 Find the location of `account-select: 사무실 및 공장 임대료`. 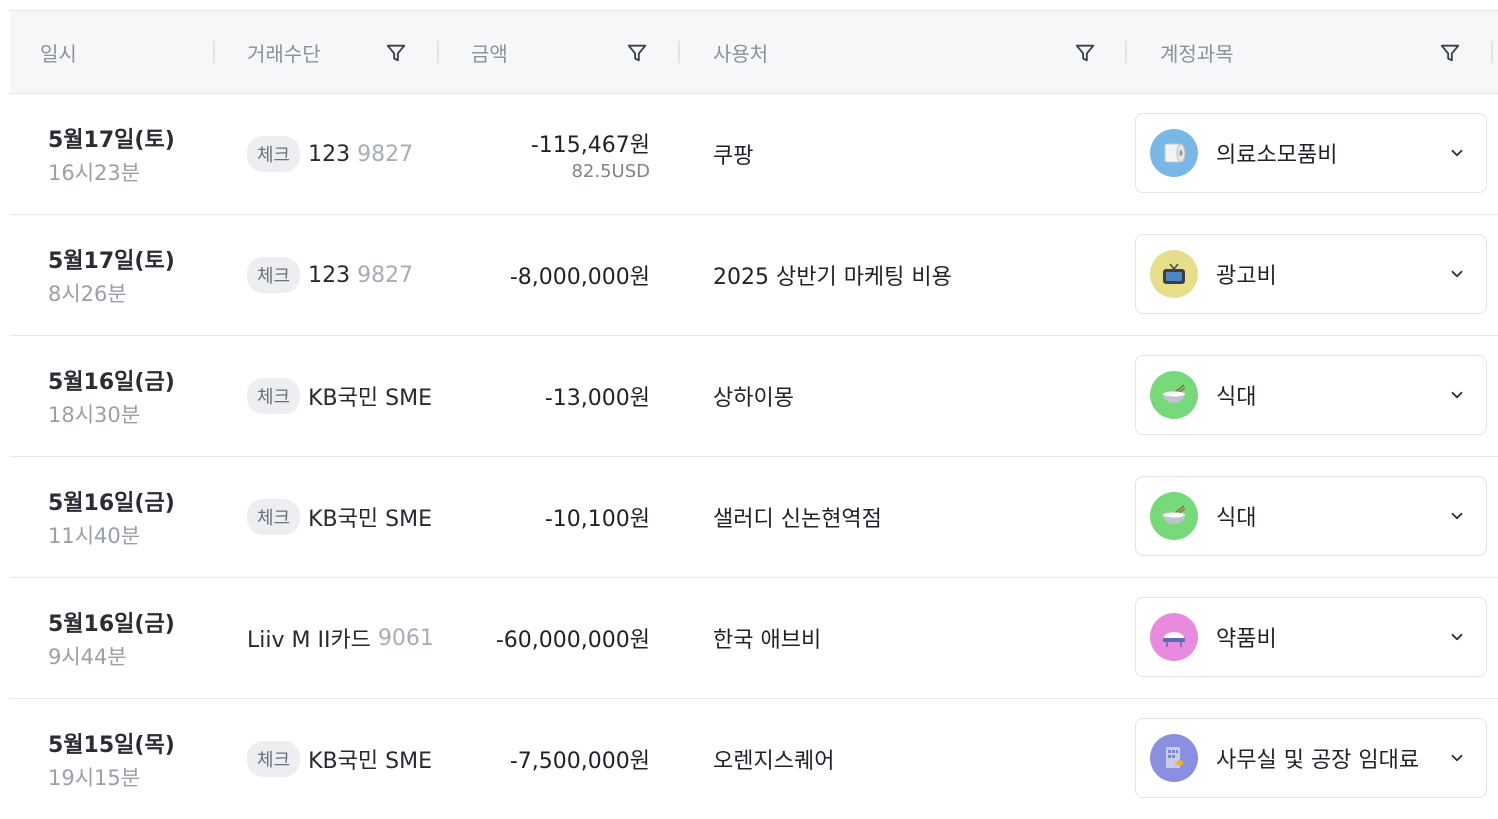

account-select: 사무실 및 공장 임대료 is located at coordinates (1311, 758).